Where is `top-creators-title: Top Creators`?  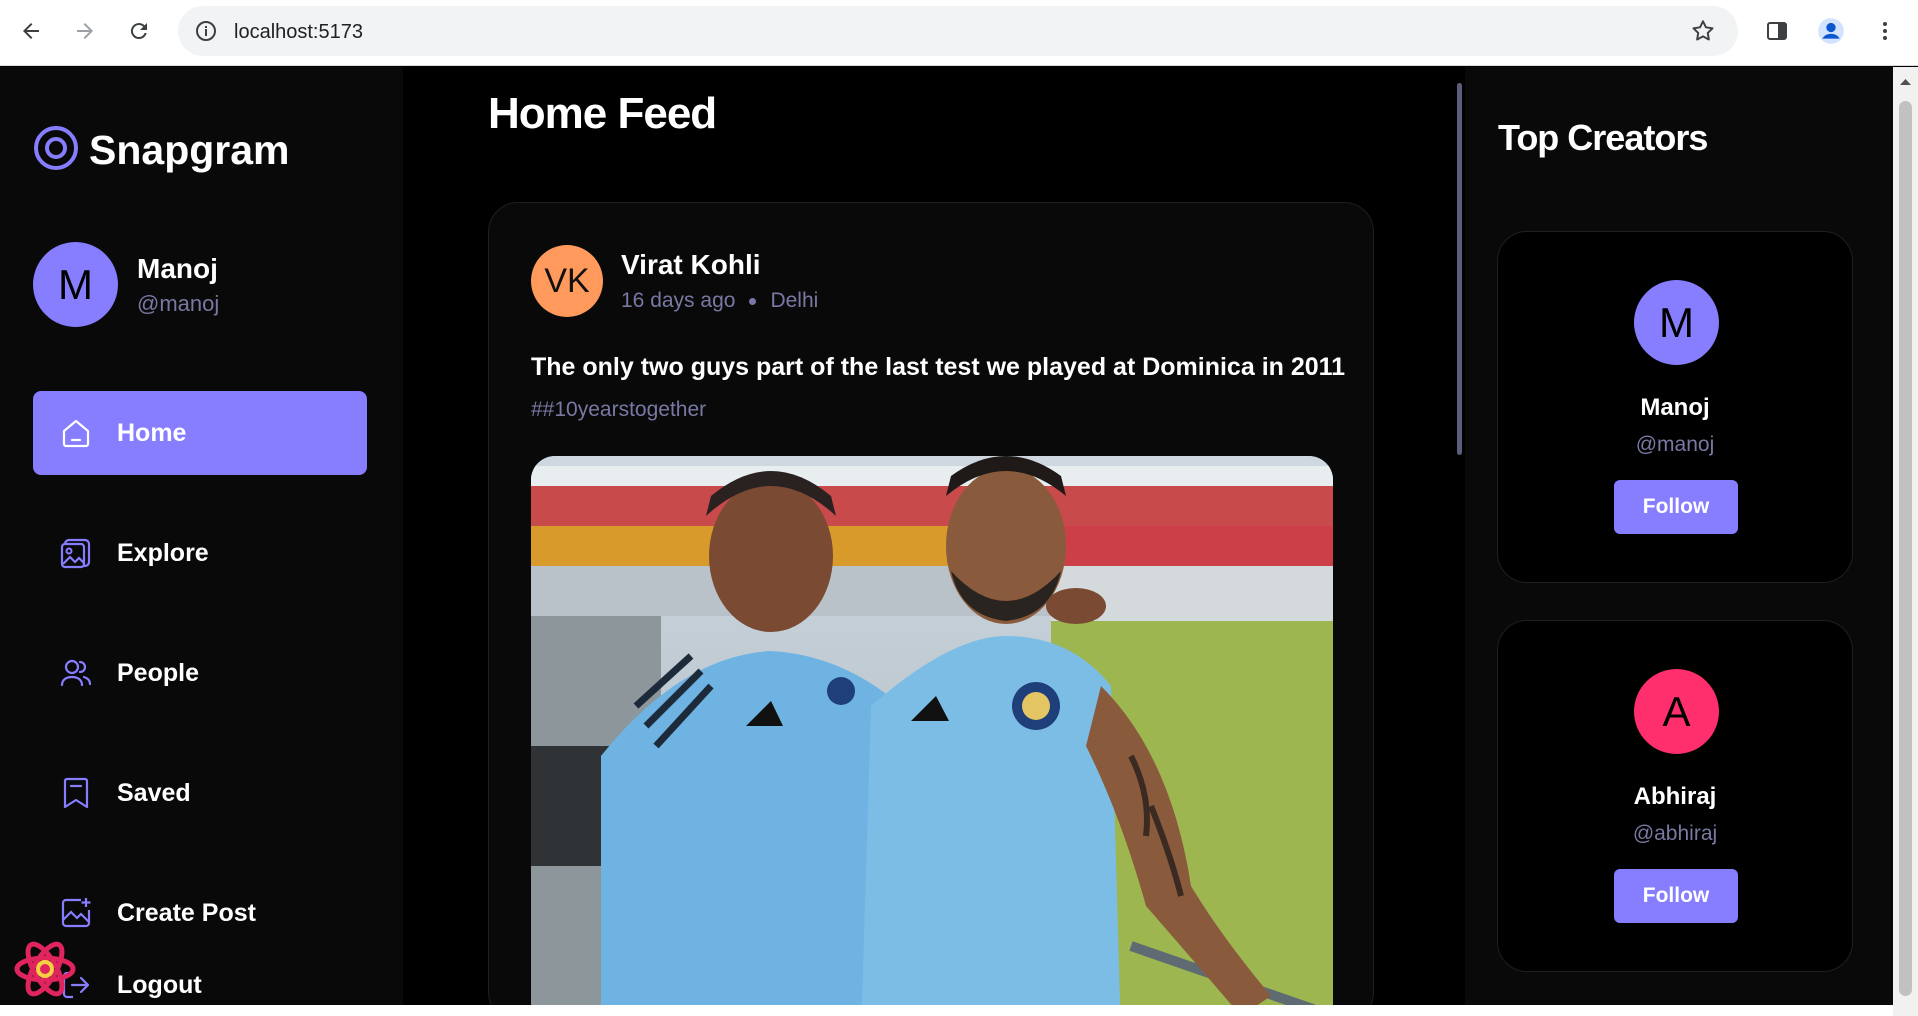
top-creators-title: Top Creators is located at coordinates (1603, 137).